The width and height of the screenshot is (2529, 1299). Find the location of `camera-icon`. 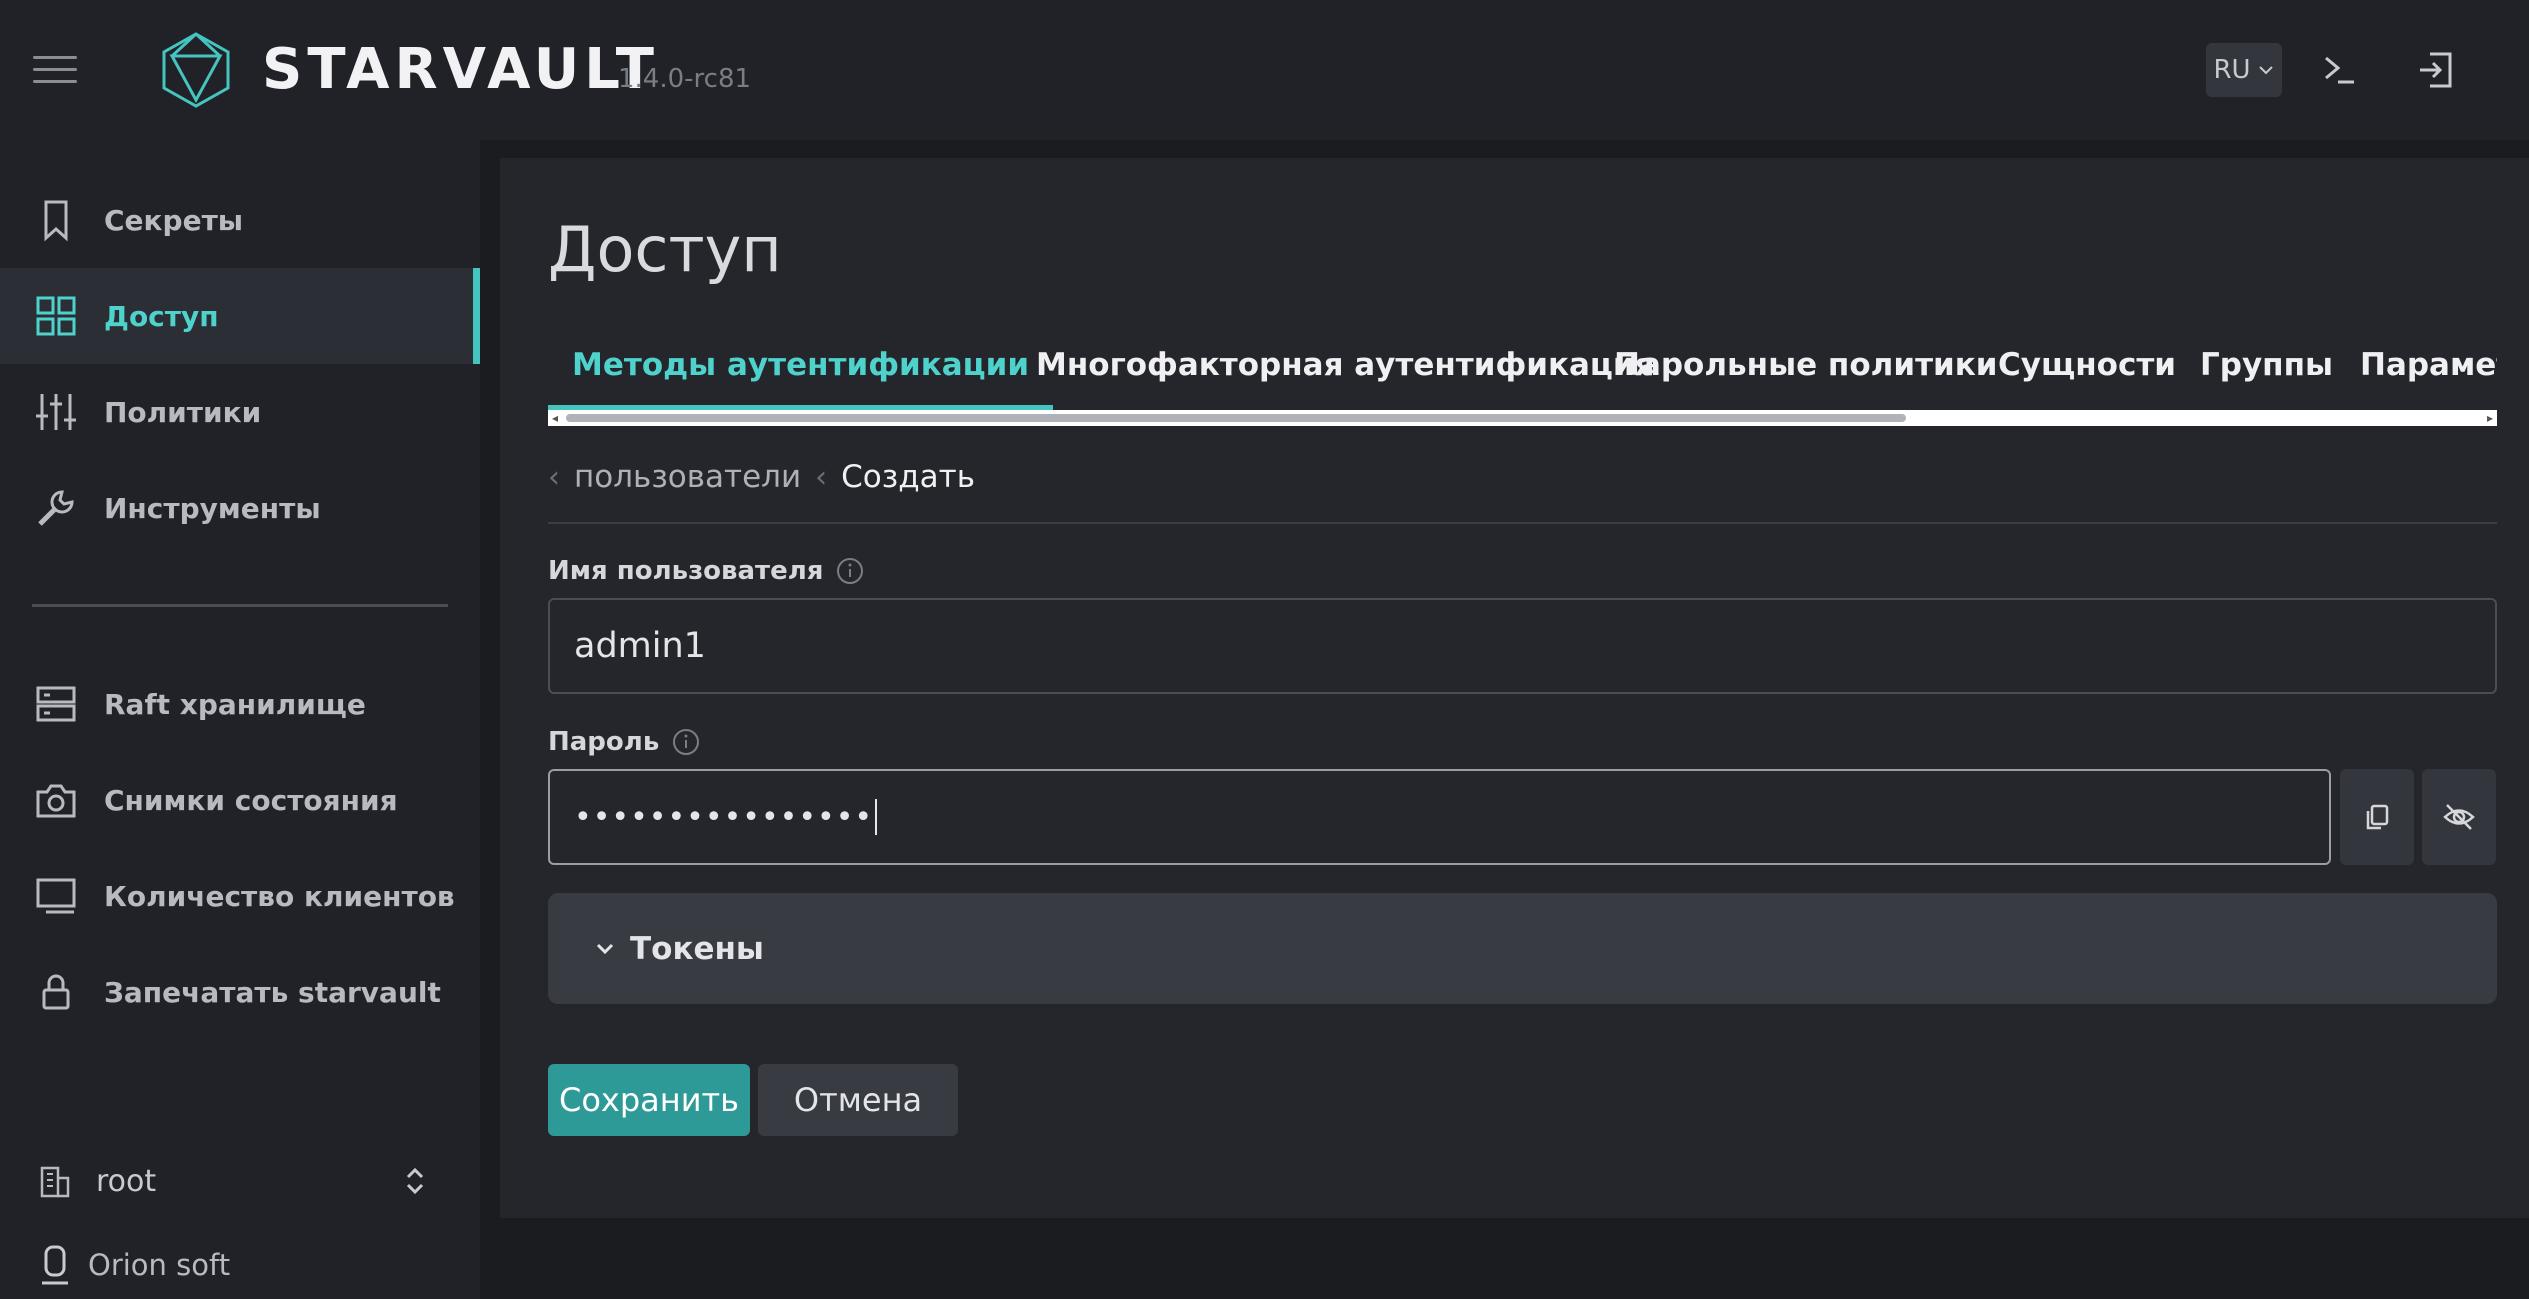

camera-icon is located at coordinates (56, 801).